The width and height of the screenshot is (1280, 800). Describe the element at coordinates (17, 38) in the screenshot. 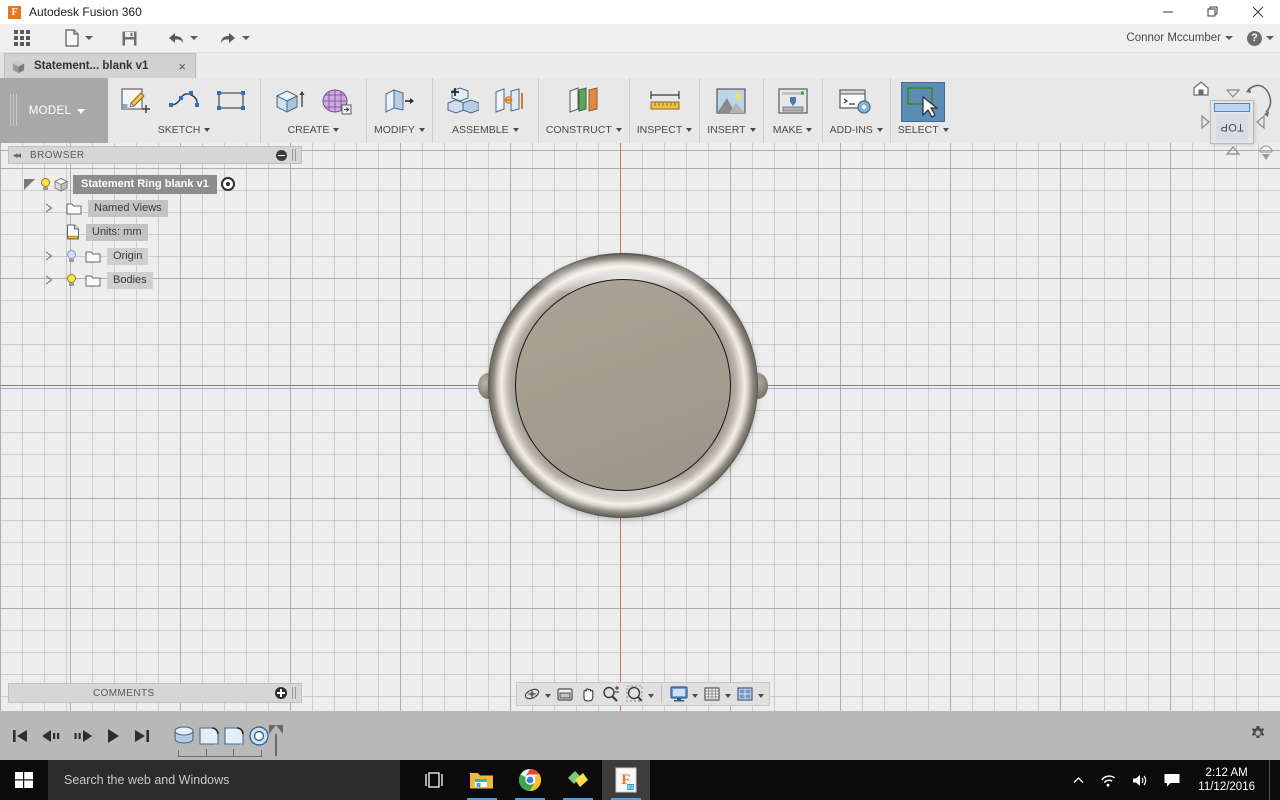

I see `data-panel-button` at that location.